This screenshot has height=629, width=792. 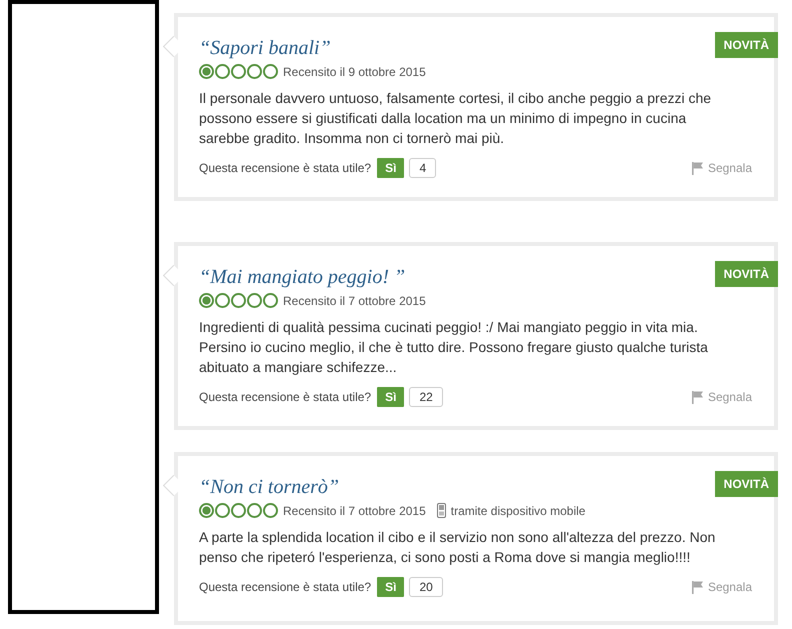 What do you see at coordinates (426, 587) in the screenshot?
I see `vote-count: 20` at bounding box center [426, 587].